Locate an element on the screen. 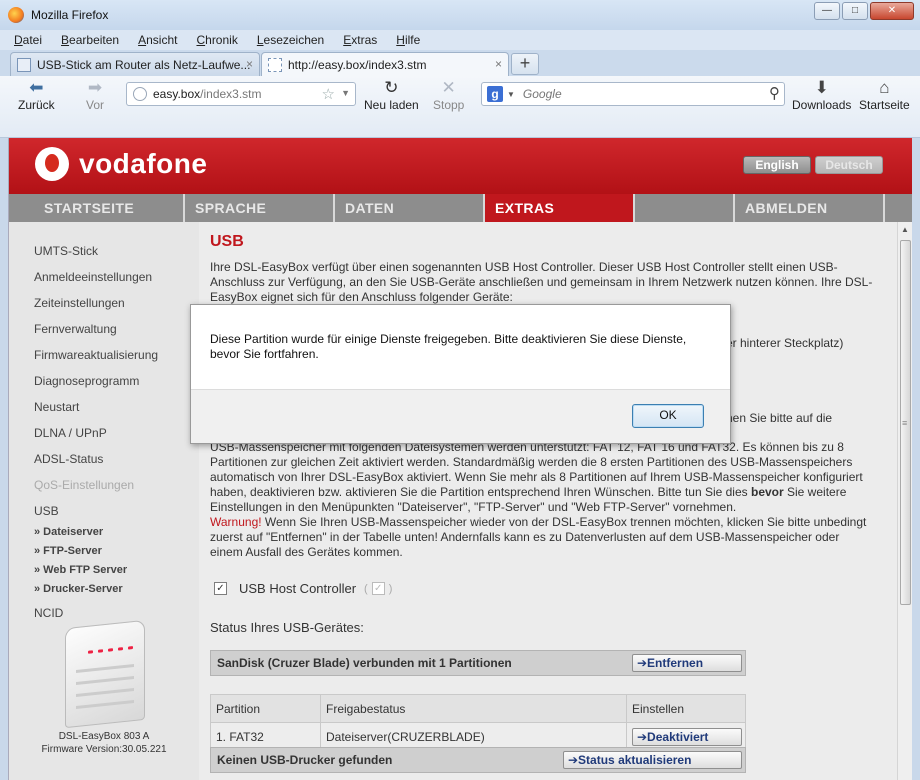 The width and height of the screenshot is (920, 780). nav-startseite: STARTSEITE is located at coordinates (97, 208).